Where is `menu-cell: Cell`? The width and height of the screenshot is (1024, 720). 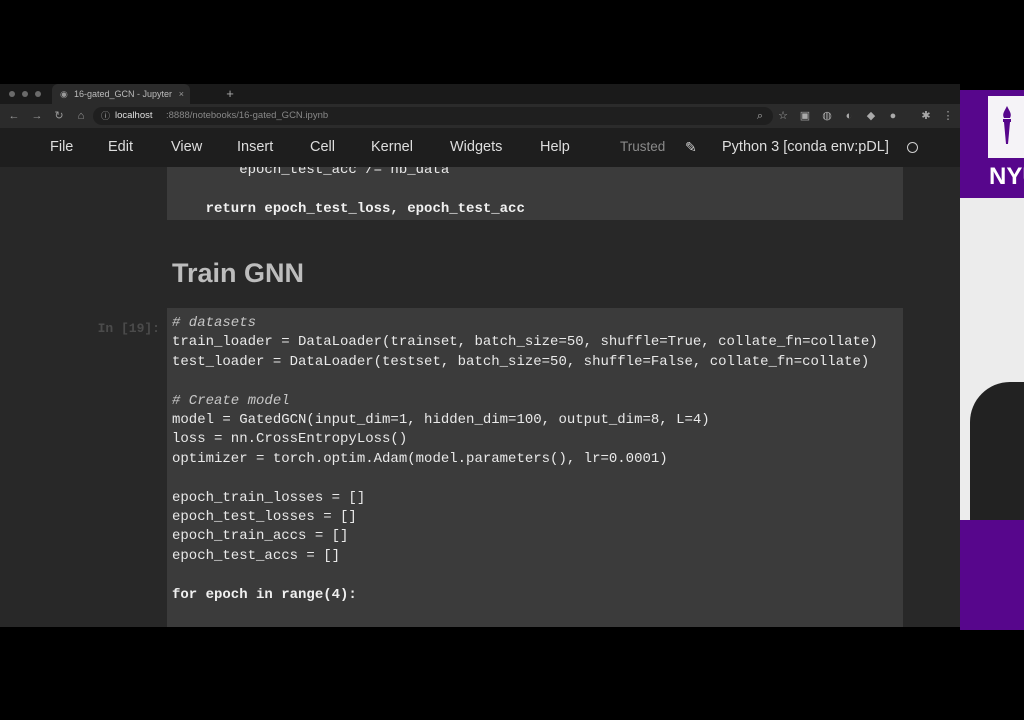 menu-cell: Cell is located at coordinates (322, 147).